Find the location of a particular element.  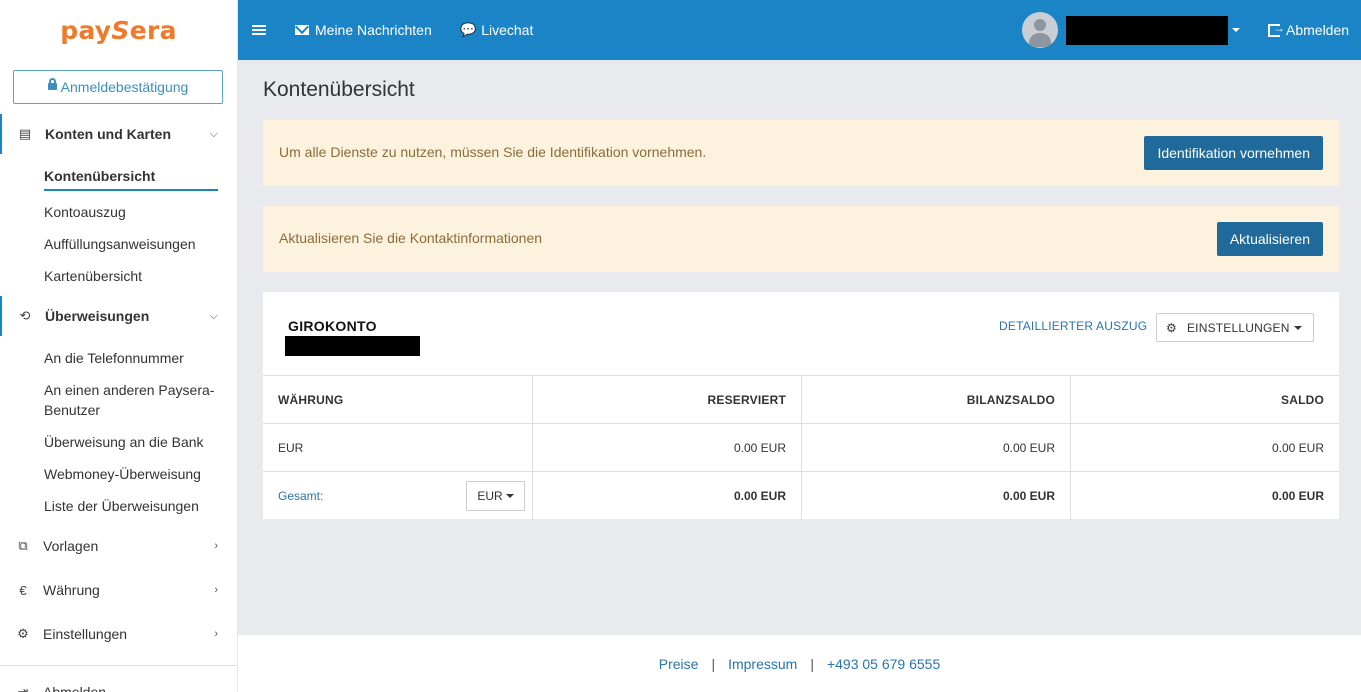

messages-link: Meine Nachrichten is located at coordinates (363, 30).